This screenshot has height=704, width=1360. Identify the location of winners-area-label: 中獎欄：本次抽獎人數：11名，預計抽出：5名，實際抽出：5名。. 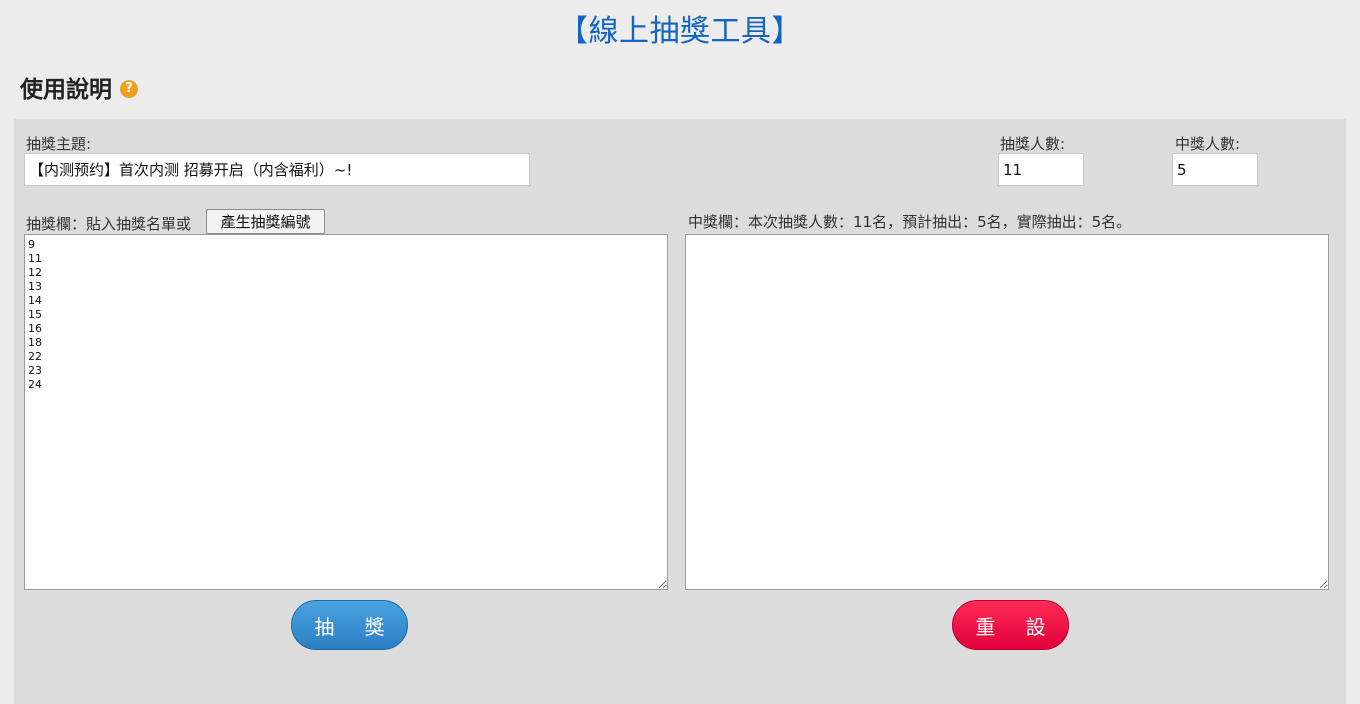
(910, 222).